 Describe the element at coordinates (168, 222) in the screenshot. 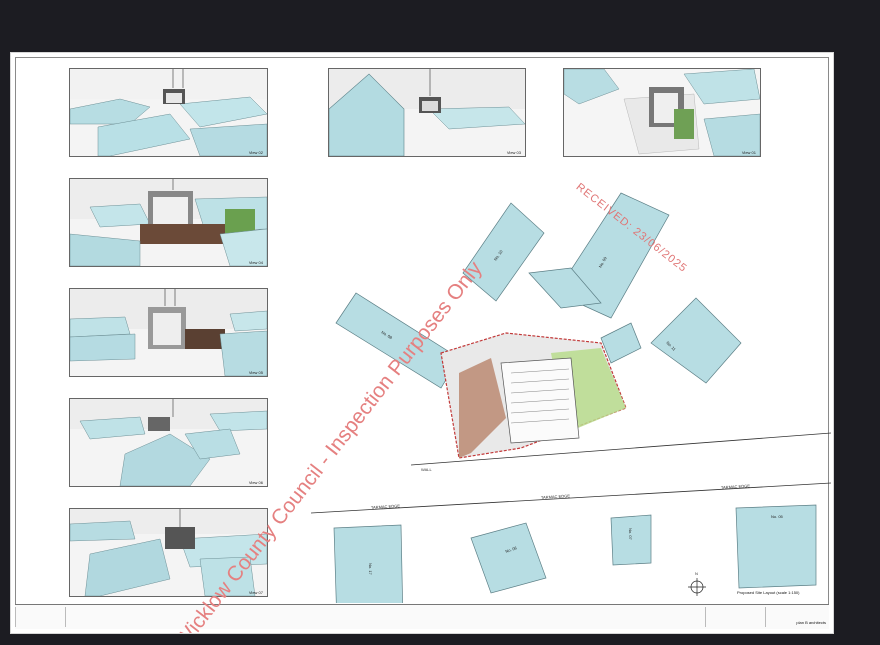

I see `view-04-render: View 04` at that location.